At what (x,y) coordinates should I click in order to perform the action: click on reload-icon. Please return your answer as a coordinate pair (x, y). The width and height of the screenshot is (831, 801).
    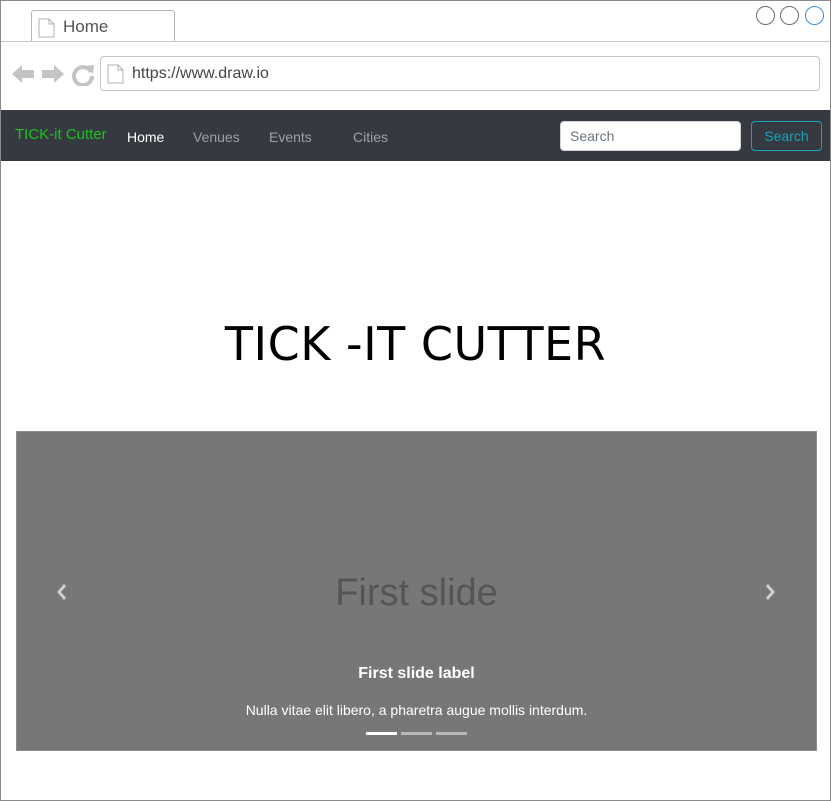
    Looking at the image, I should click on (83, 76).